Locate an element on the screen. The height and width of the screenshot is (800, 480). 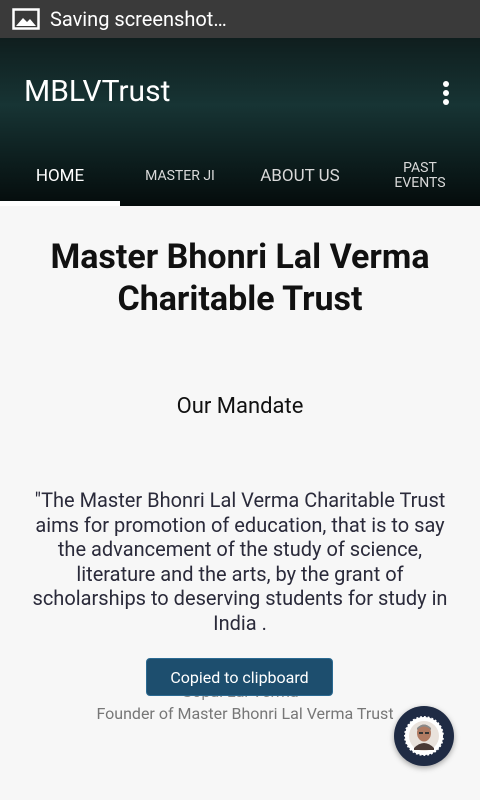
overflow-menu-icon is located at coordinates (446, 93).